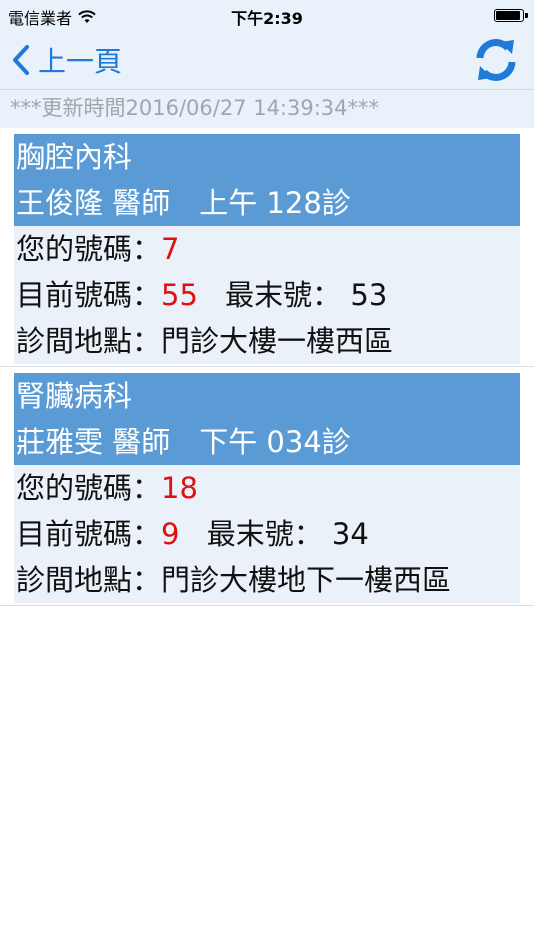 This screenshot has width=534, height=950. Describe the element at coordinates (277, 341) in the screenshot. I see `location-value: 門診大樓一樓西區` at that location.